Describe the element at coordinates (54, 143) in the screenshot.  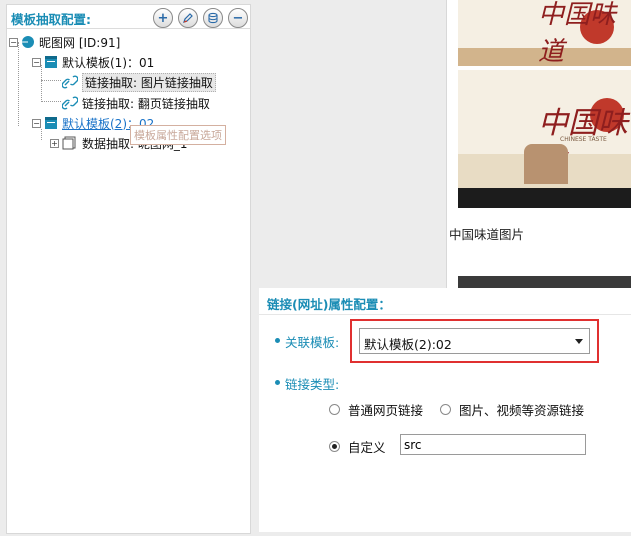
I see `expand-toggle: +` at that location.